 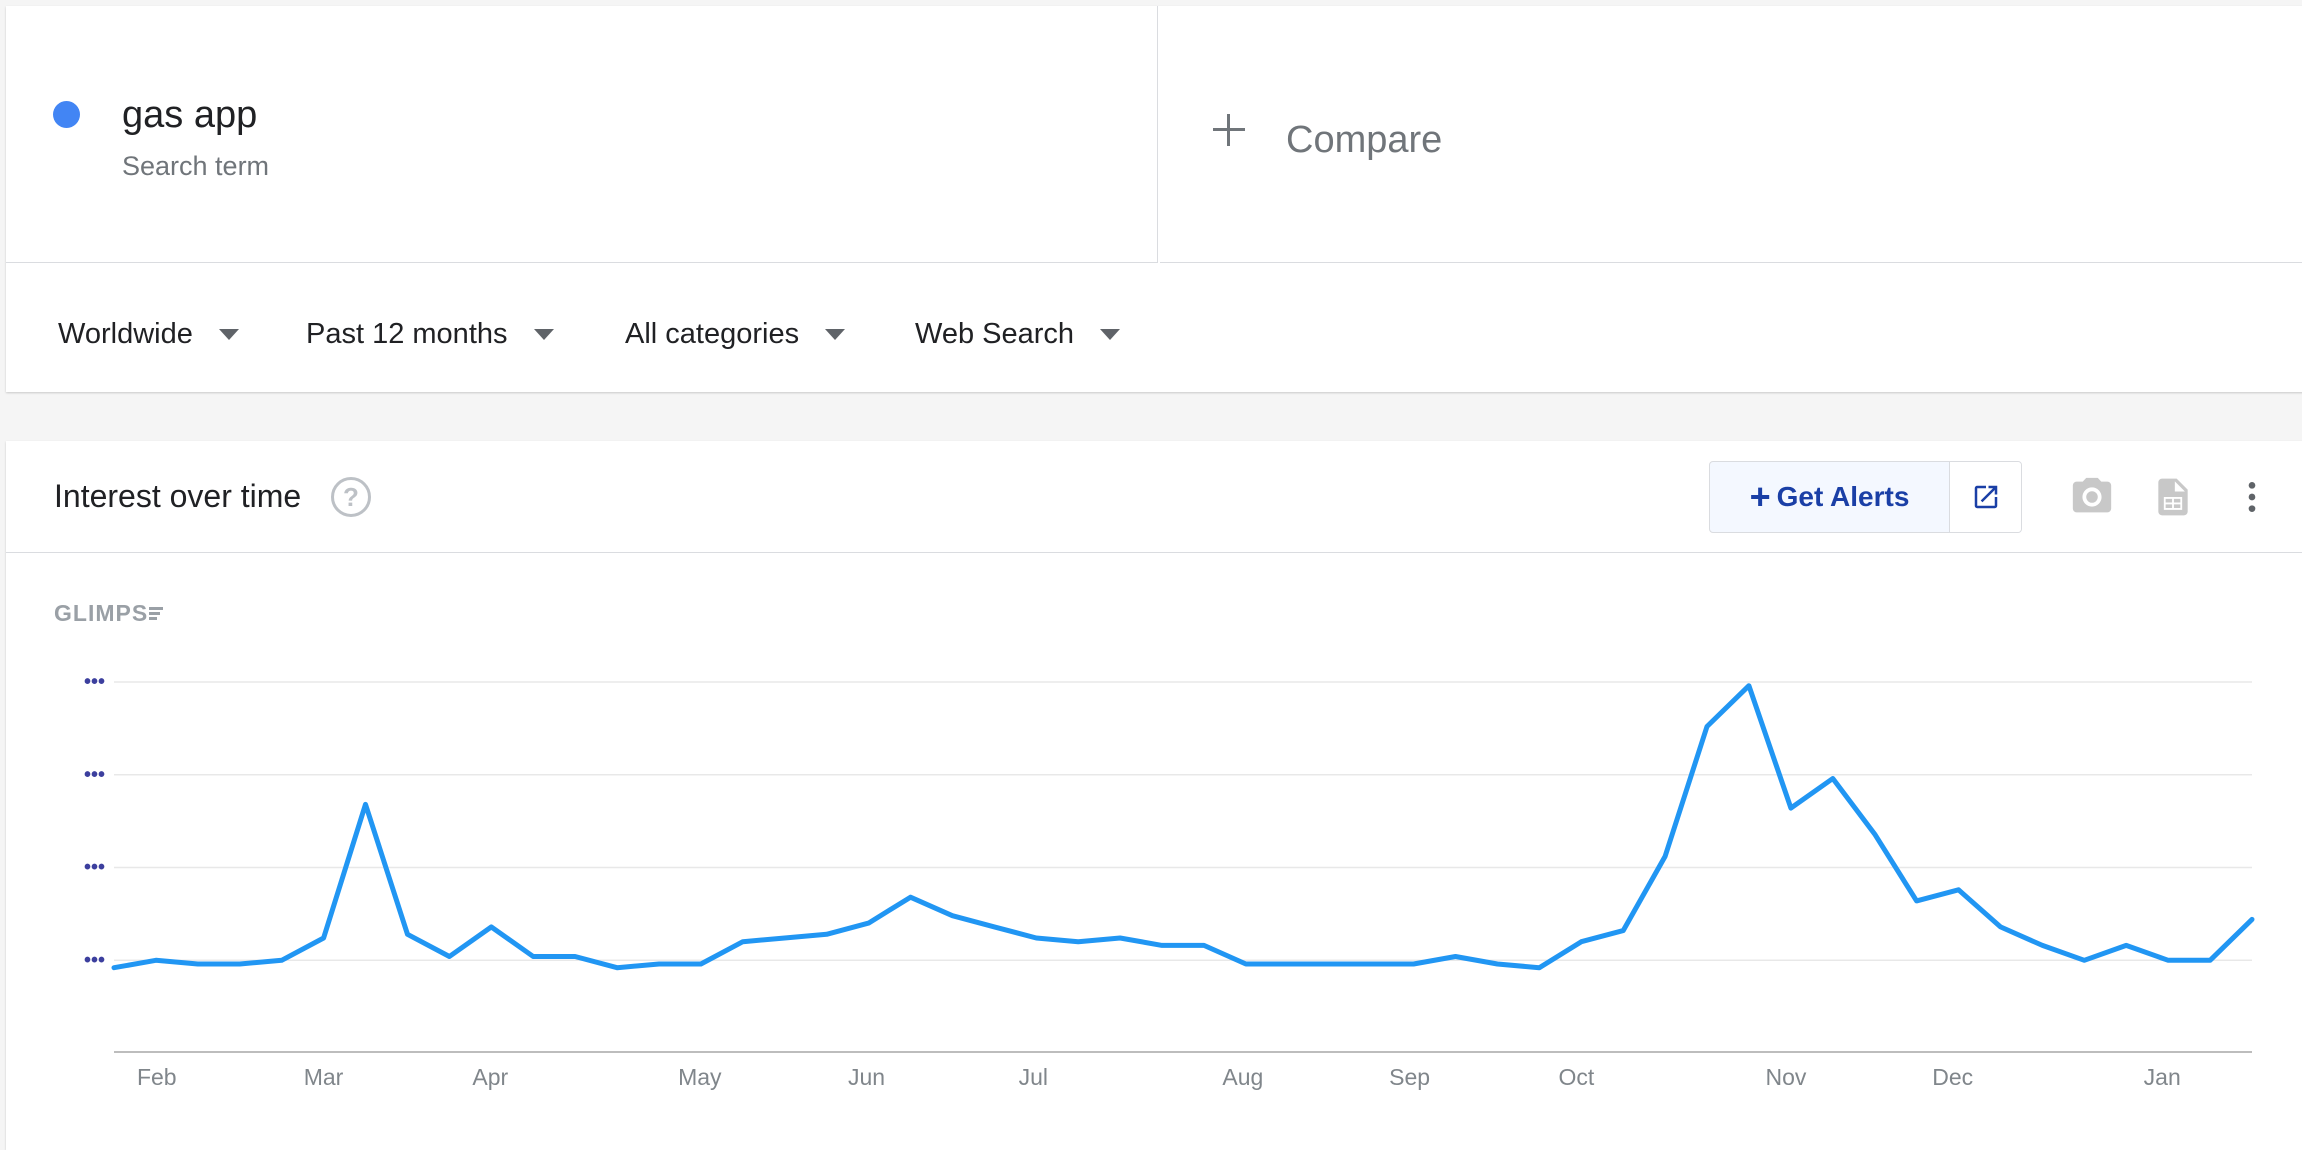 I want to click on search-type-filter: Web Search, so click(x=1018, y=334).